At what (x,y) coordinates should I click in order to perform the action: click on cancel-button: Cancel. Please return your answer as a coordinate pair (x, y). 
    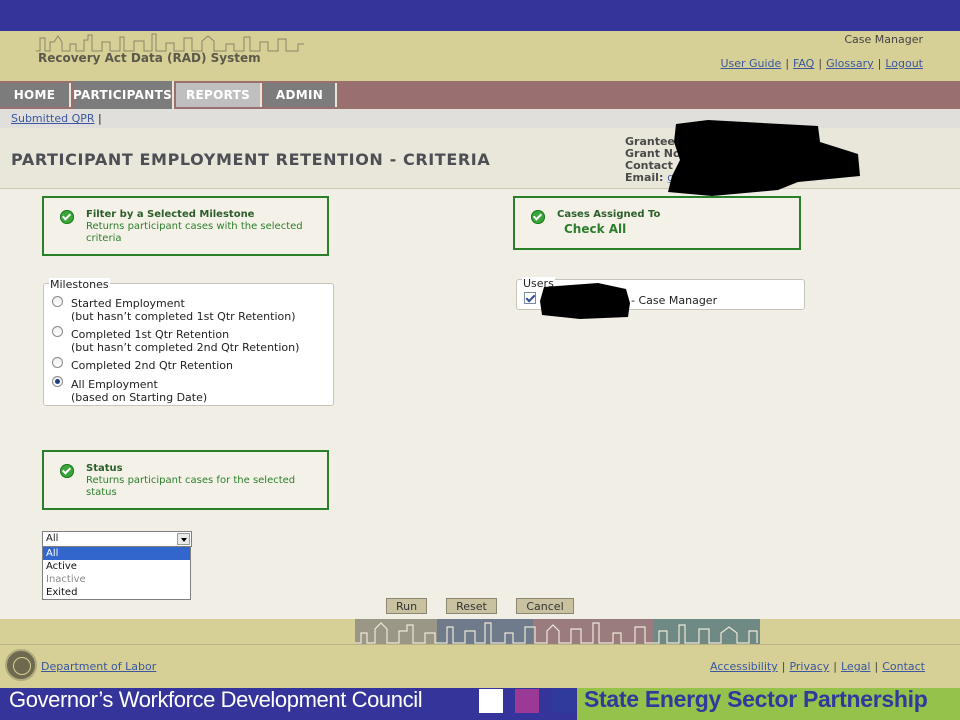
    Looking at the image, I should click on (545, 606).